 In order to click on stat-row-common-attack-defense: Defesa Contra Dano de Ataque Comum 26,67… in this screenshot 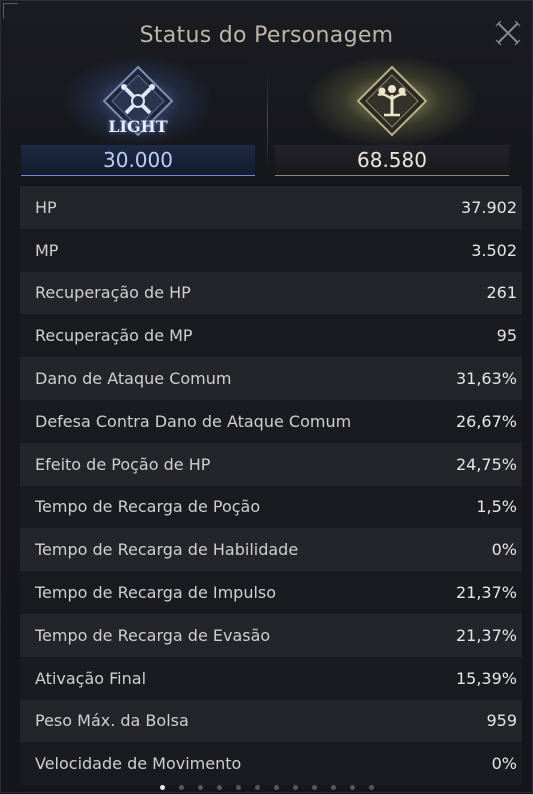, I will do `click(271, 421)`.